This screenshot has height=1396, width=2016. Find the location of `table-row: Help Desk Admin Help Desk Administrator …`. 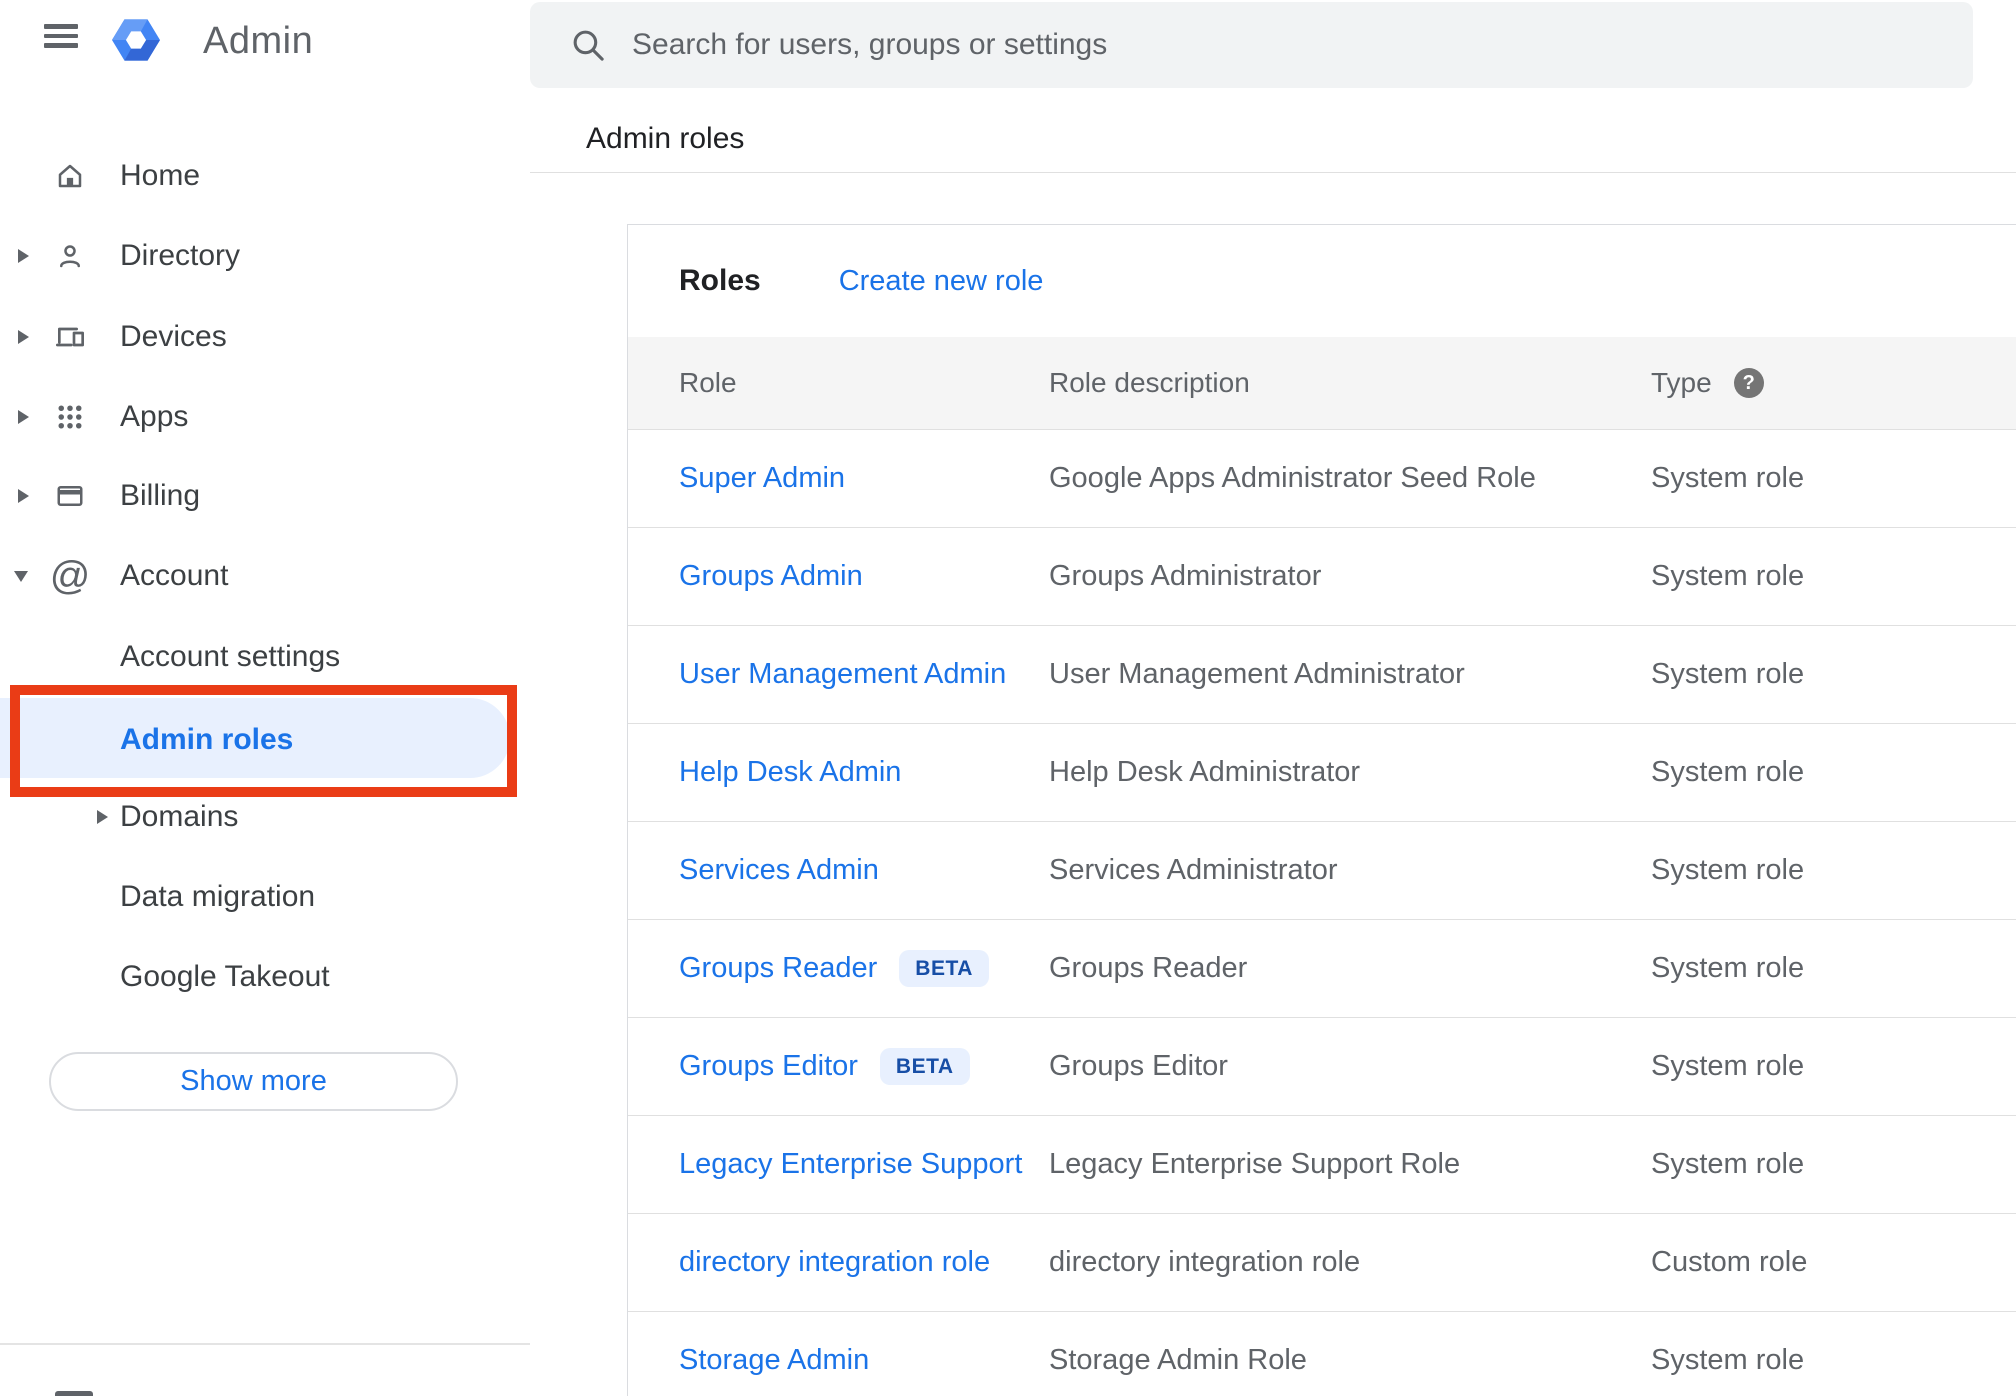

table-row: Help Desk Admin Help Desk Administrator … is located at coordinates (1322, 773).